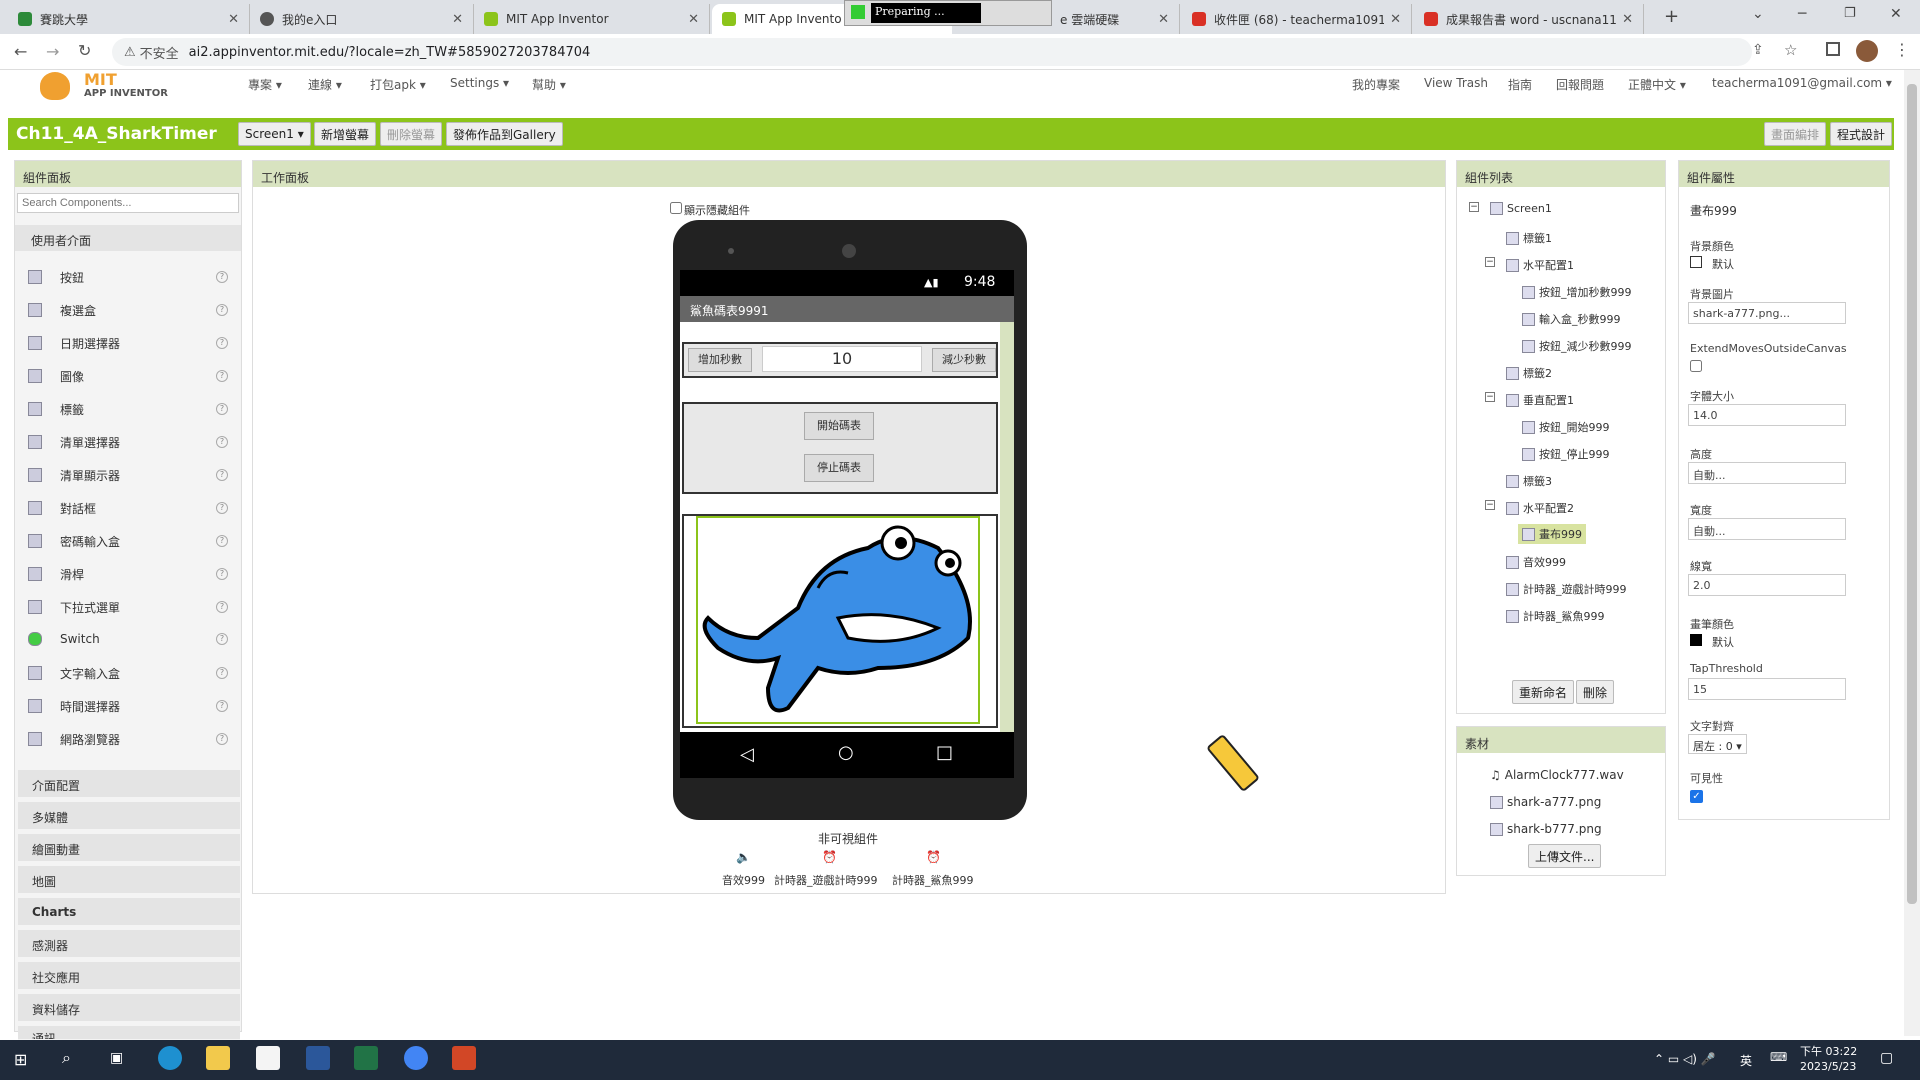  Describe the element at coordinates (1521, 208) in the screenshot. I see `tree-item-screen1: Screen1` at that location.